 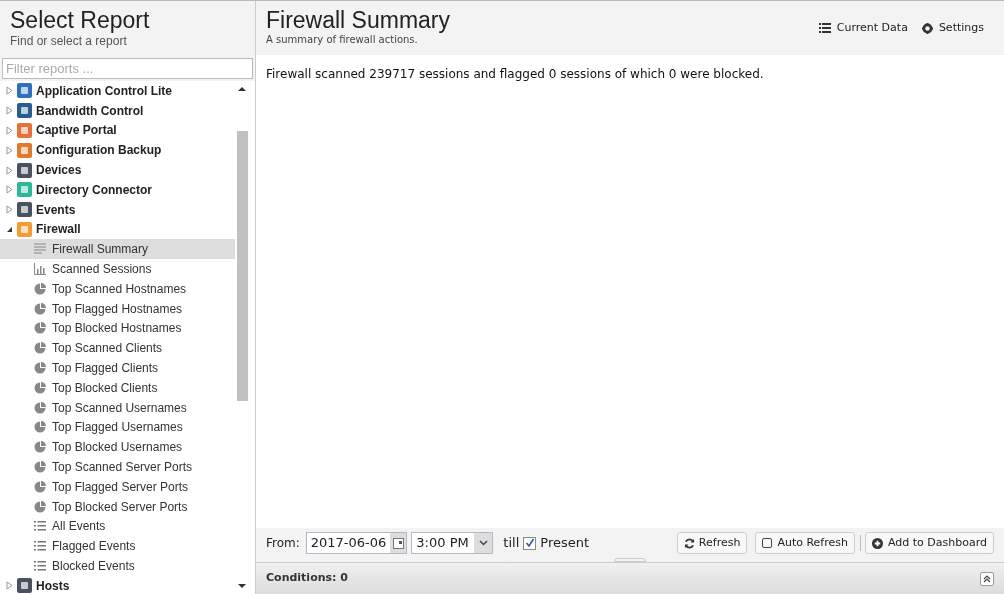 What do you see at coordinates (877, 543) in the screenshot?
I see `plus-circle-icon` at bounding box center [877, 543].